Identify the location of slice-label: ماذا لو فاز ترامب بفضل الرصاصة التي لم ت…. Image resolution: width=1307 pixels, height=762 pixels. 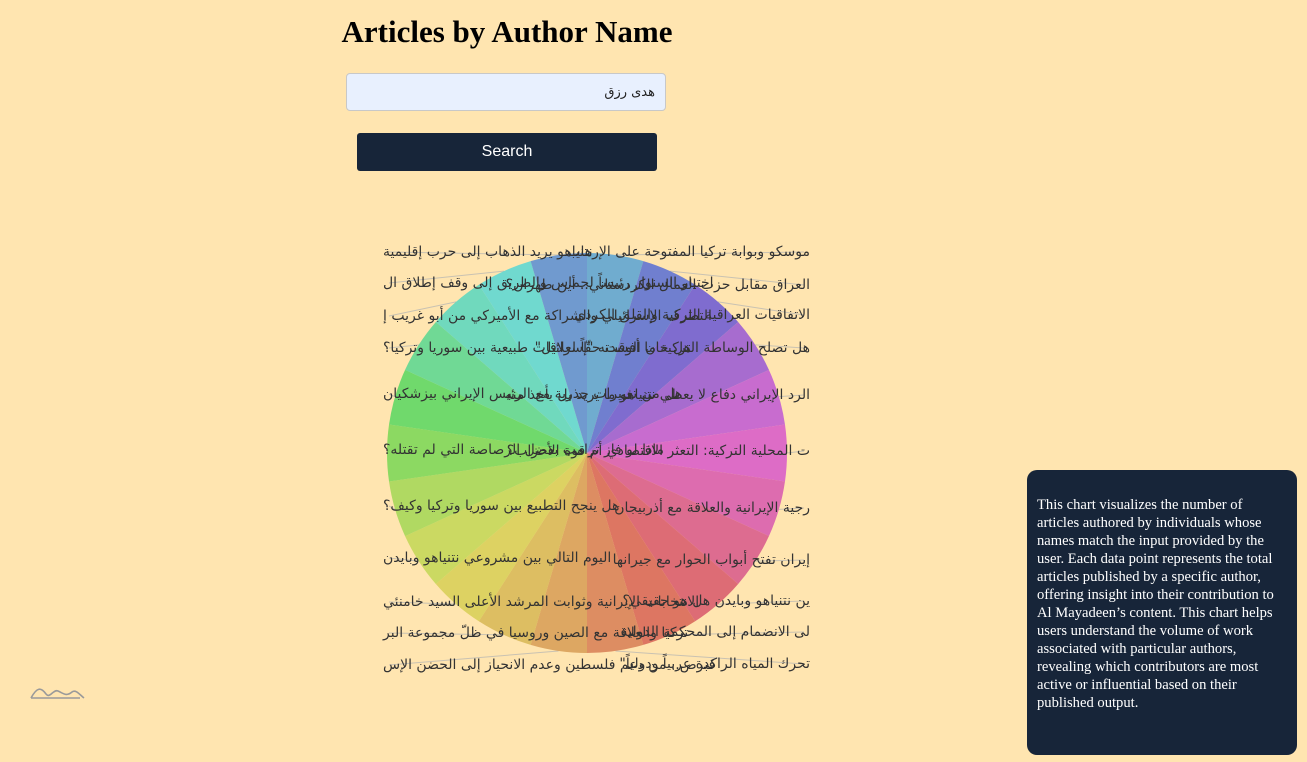
(523, 450).